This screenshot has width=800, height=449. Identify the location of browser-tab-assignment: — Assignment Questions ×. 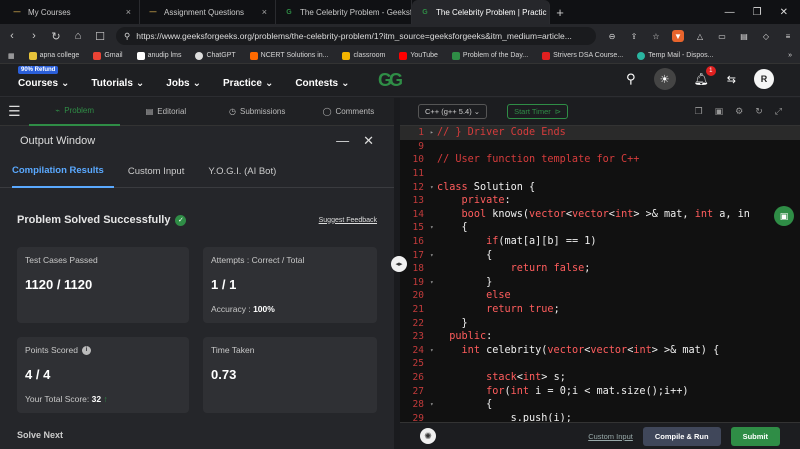
(208, 12).